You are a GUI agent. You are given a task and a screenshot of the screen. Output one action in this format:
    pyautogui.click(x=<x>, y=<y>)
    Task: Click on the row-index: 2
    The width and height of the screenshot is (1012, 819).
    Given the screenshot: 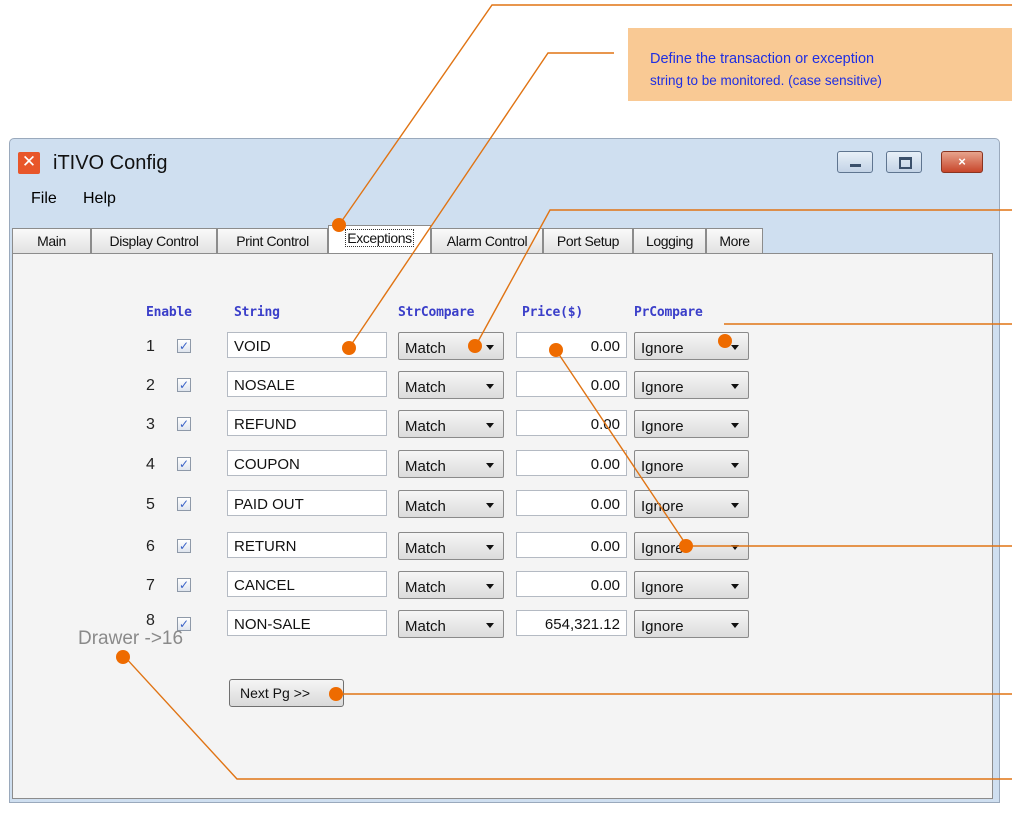 What is the action you would take?
    pyautogui.click(x=150, y=385)
    